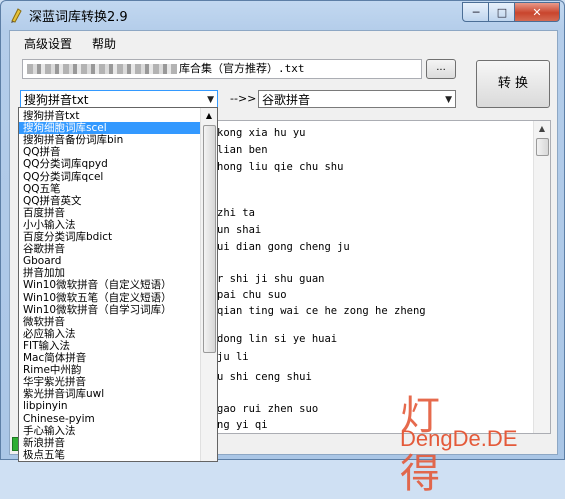  I want to click on menu-bar: 高级设置 帮助, so click(283, 42).